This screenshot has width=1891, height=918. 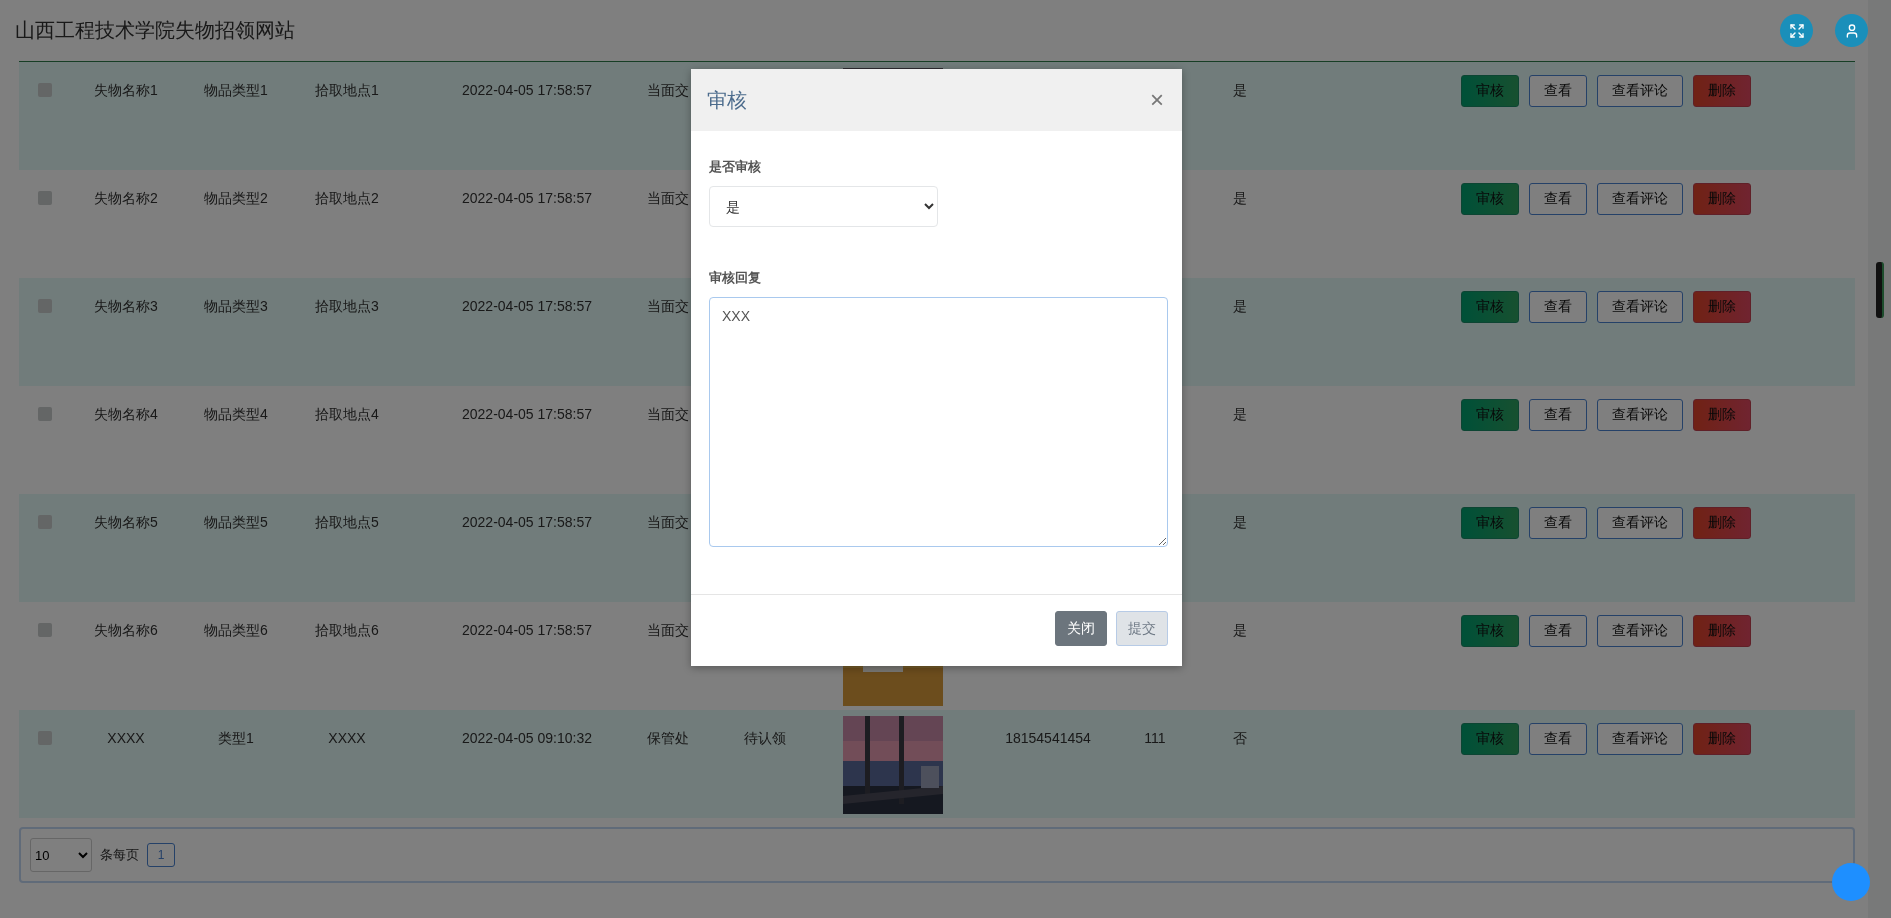 What do you see at coordinates (126, 414) in the screenshot?
I see `table-cell-text: 失物名称4` at bounding box center [126, 414].